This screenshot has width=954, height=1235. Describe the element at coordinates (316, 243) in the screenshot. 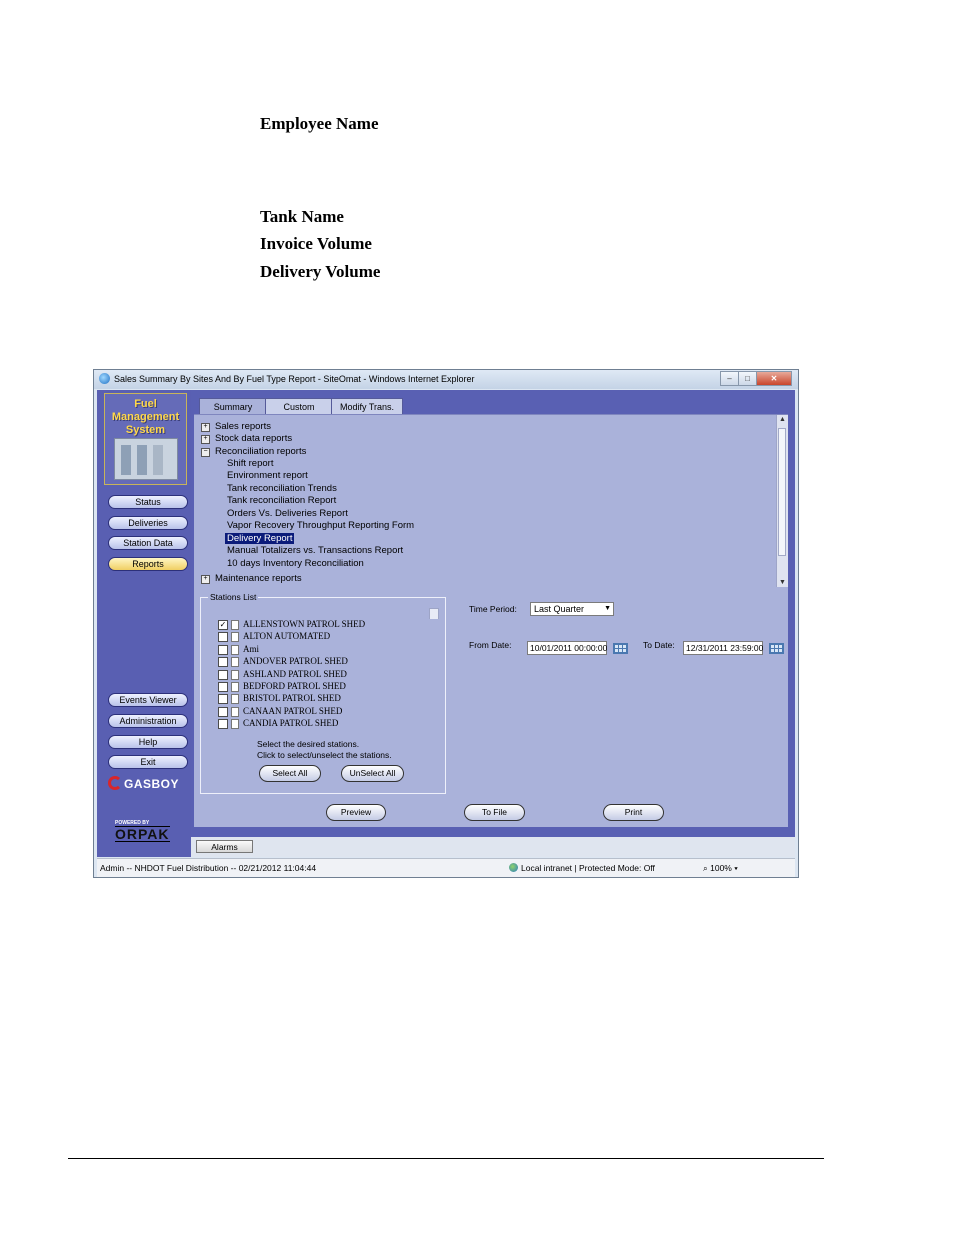

I see `doc-label-invoice-volume: Invoice Volume` at that location.